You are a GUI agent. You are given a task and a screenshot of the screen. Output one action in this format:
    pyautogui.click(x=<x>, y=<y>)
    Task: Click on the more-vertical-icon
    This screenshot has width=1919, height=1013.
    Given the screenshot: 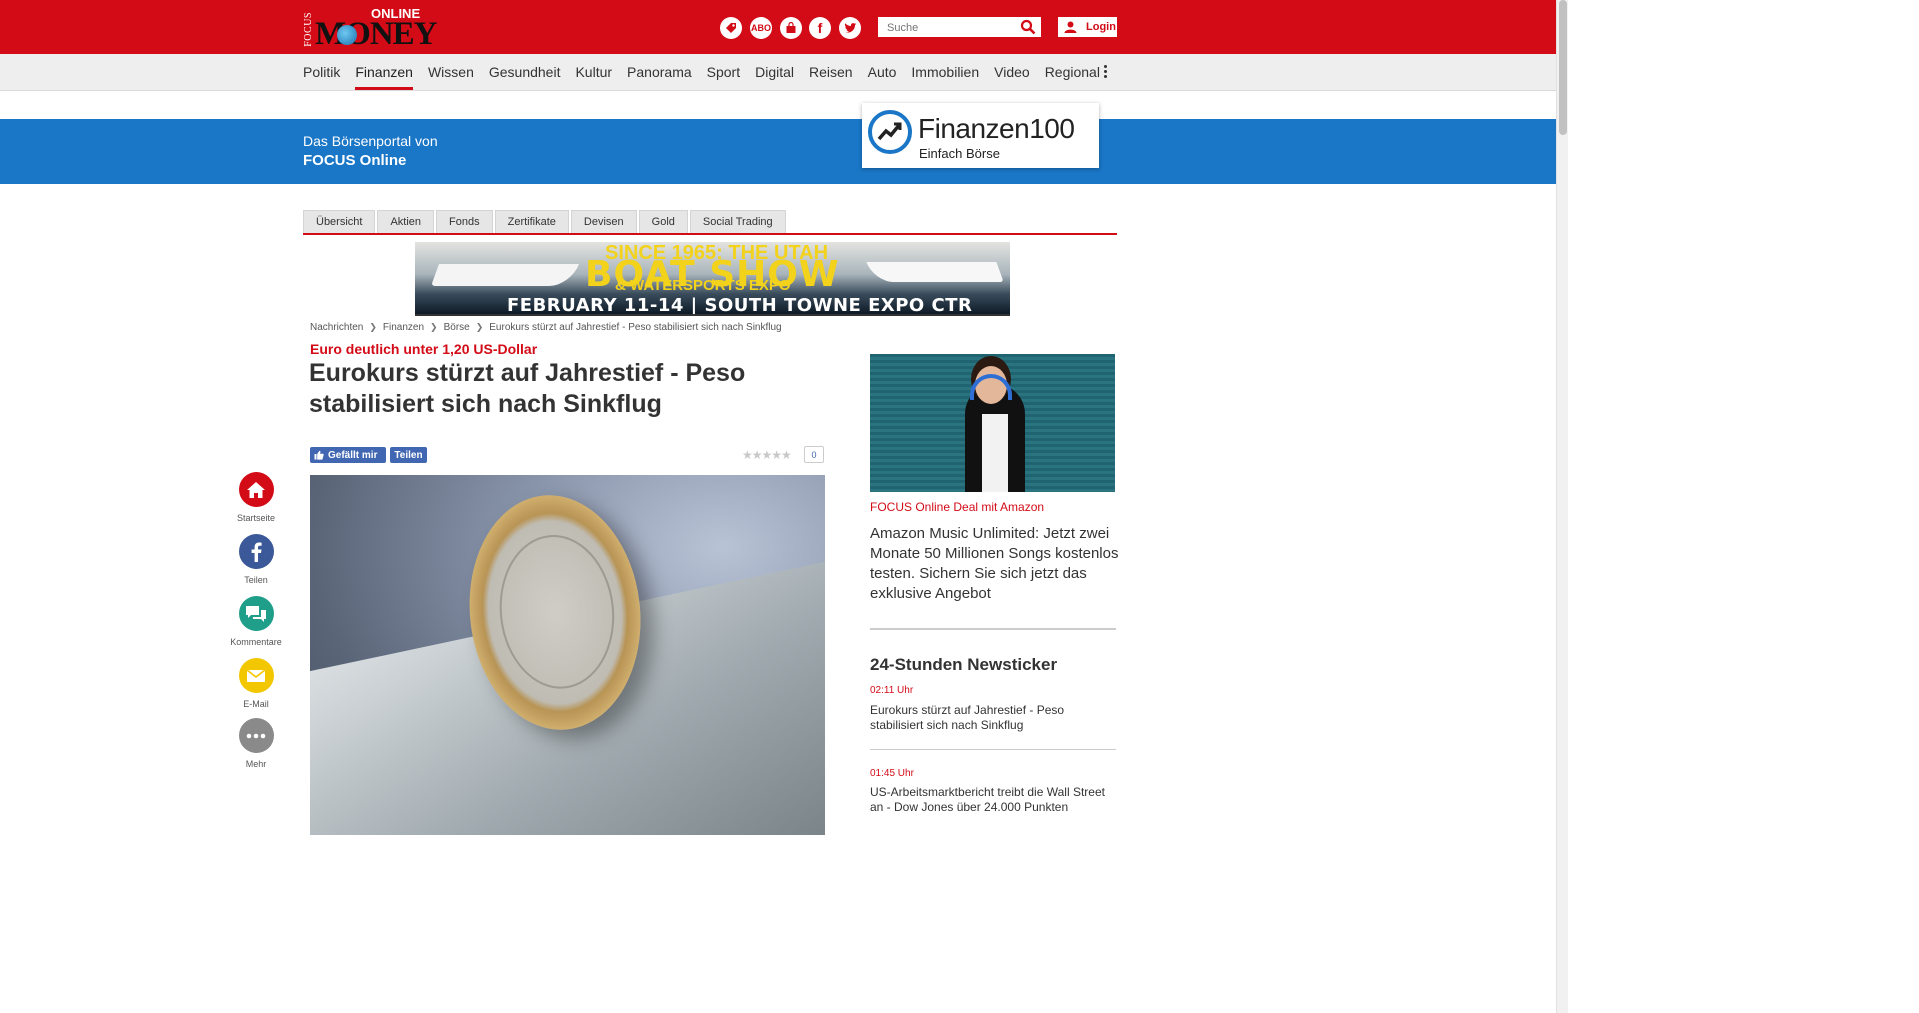 What is the action you would take?
    pyautogui.click(x=1105, y=73)
    